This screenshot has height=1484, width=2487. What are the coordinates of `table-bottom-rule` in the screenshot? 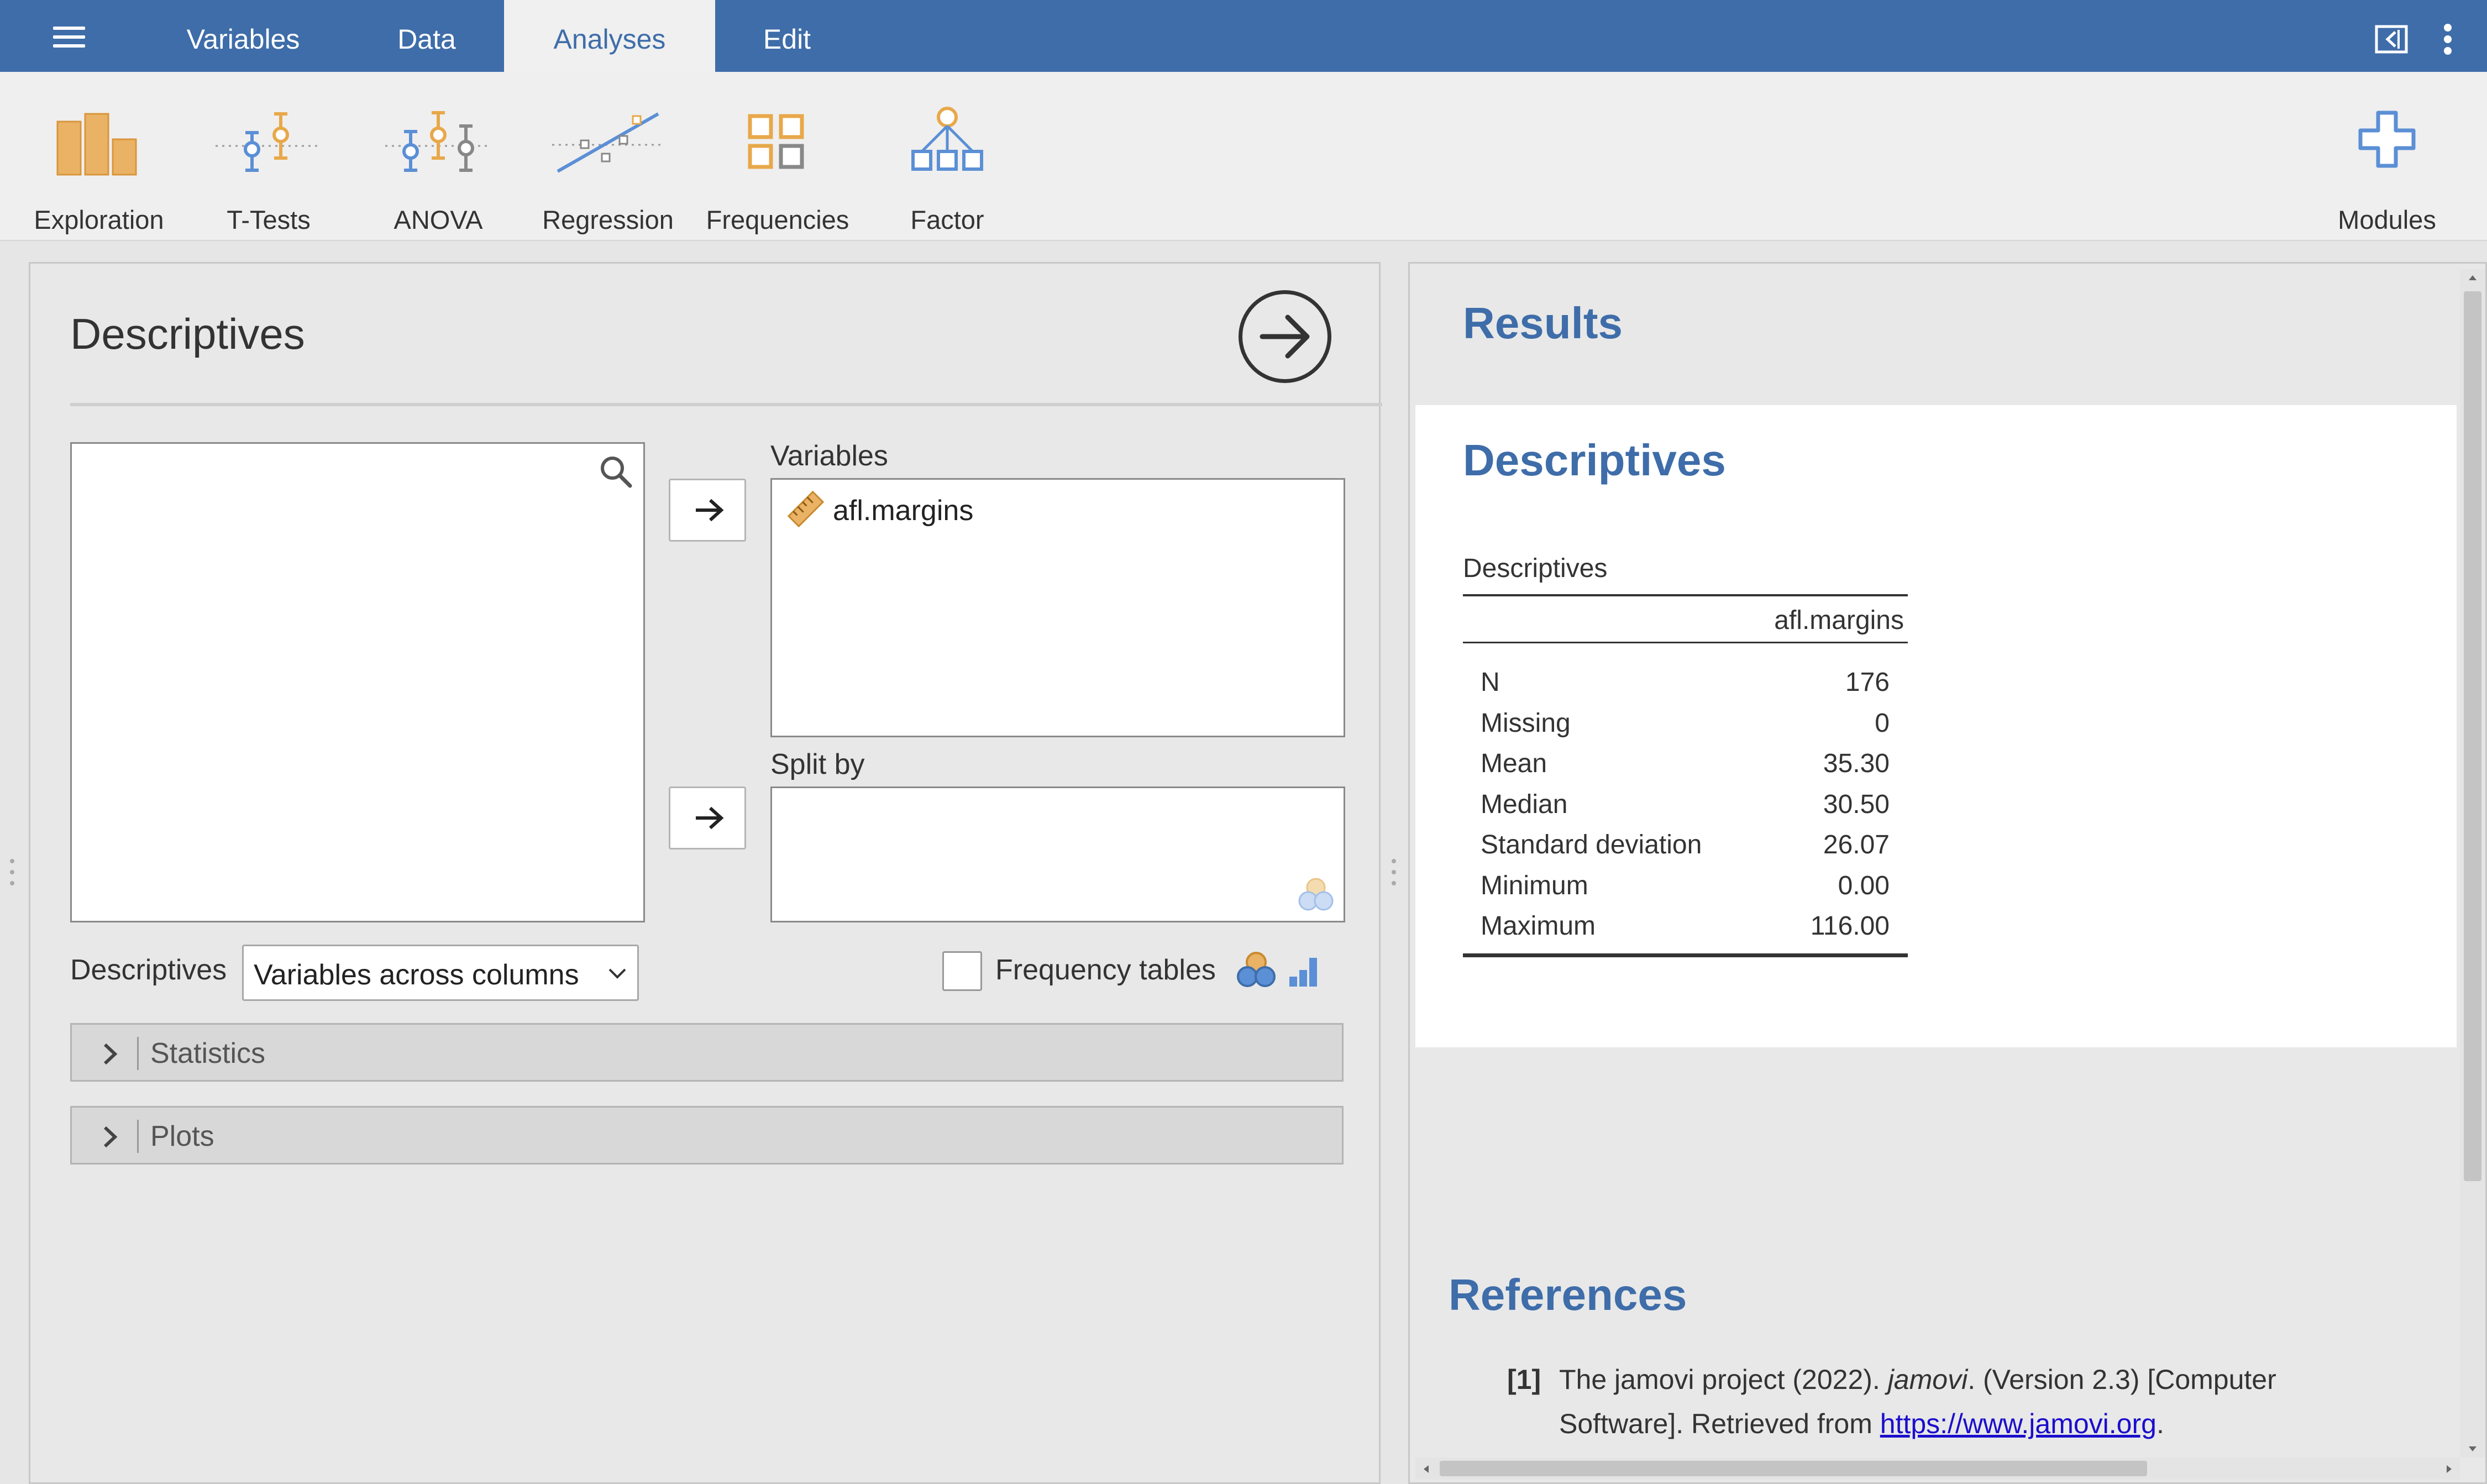 It's located at (1685, 955).